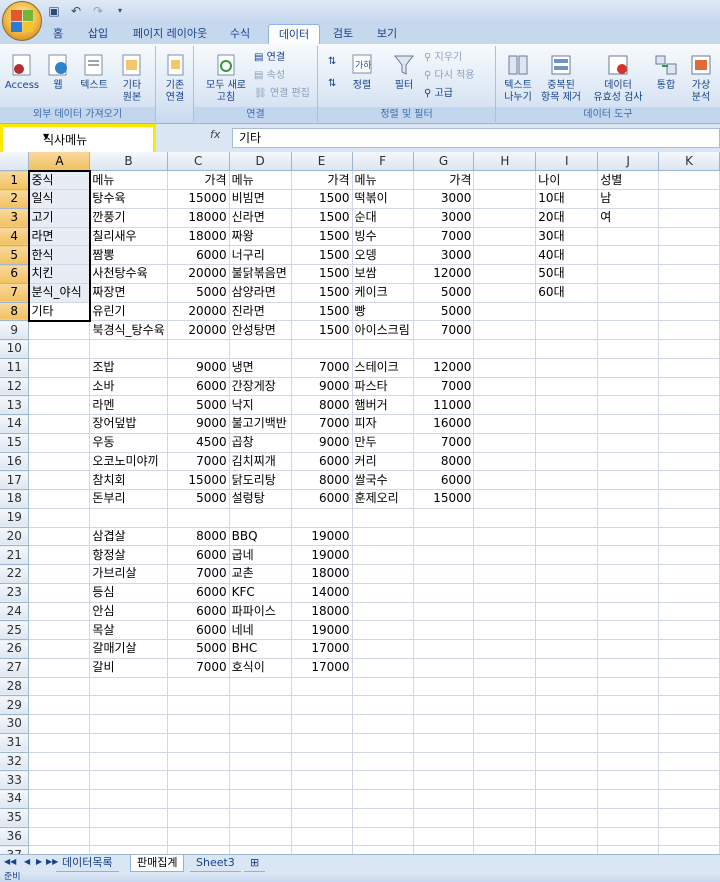 The image size is (720, 882). Describe the element at coordinates (404, 72) in the screenshot. I see `filter-button: 필터` at that location.